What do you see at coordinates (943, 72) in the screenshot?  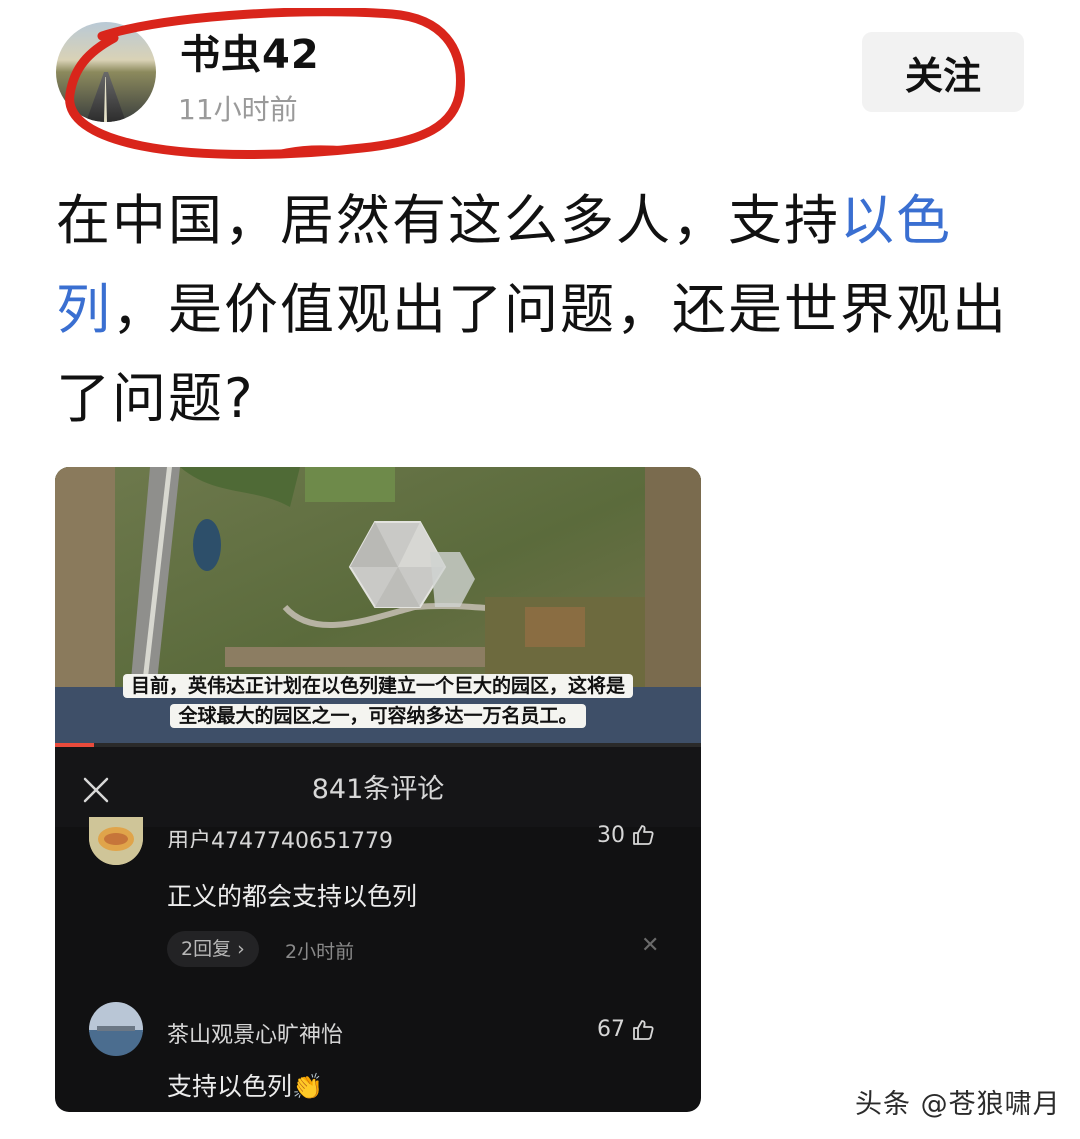 I see `follow-button: 关注` at bounding box center [943, 72].